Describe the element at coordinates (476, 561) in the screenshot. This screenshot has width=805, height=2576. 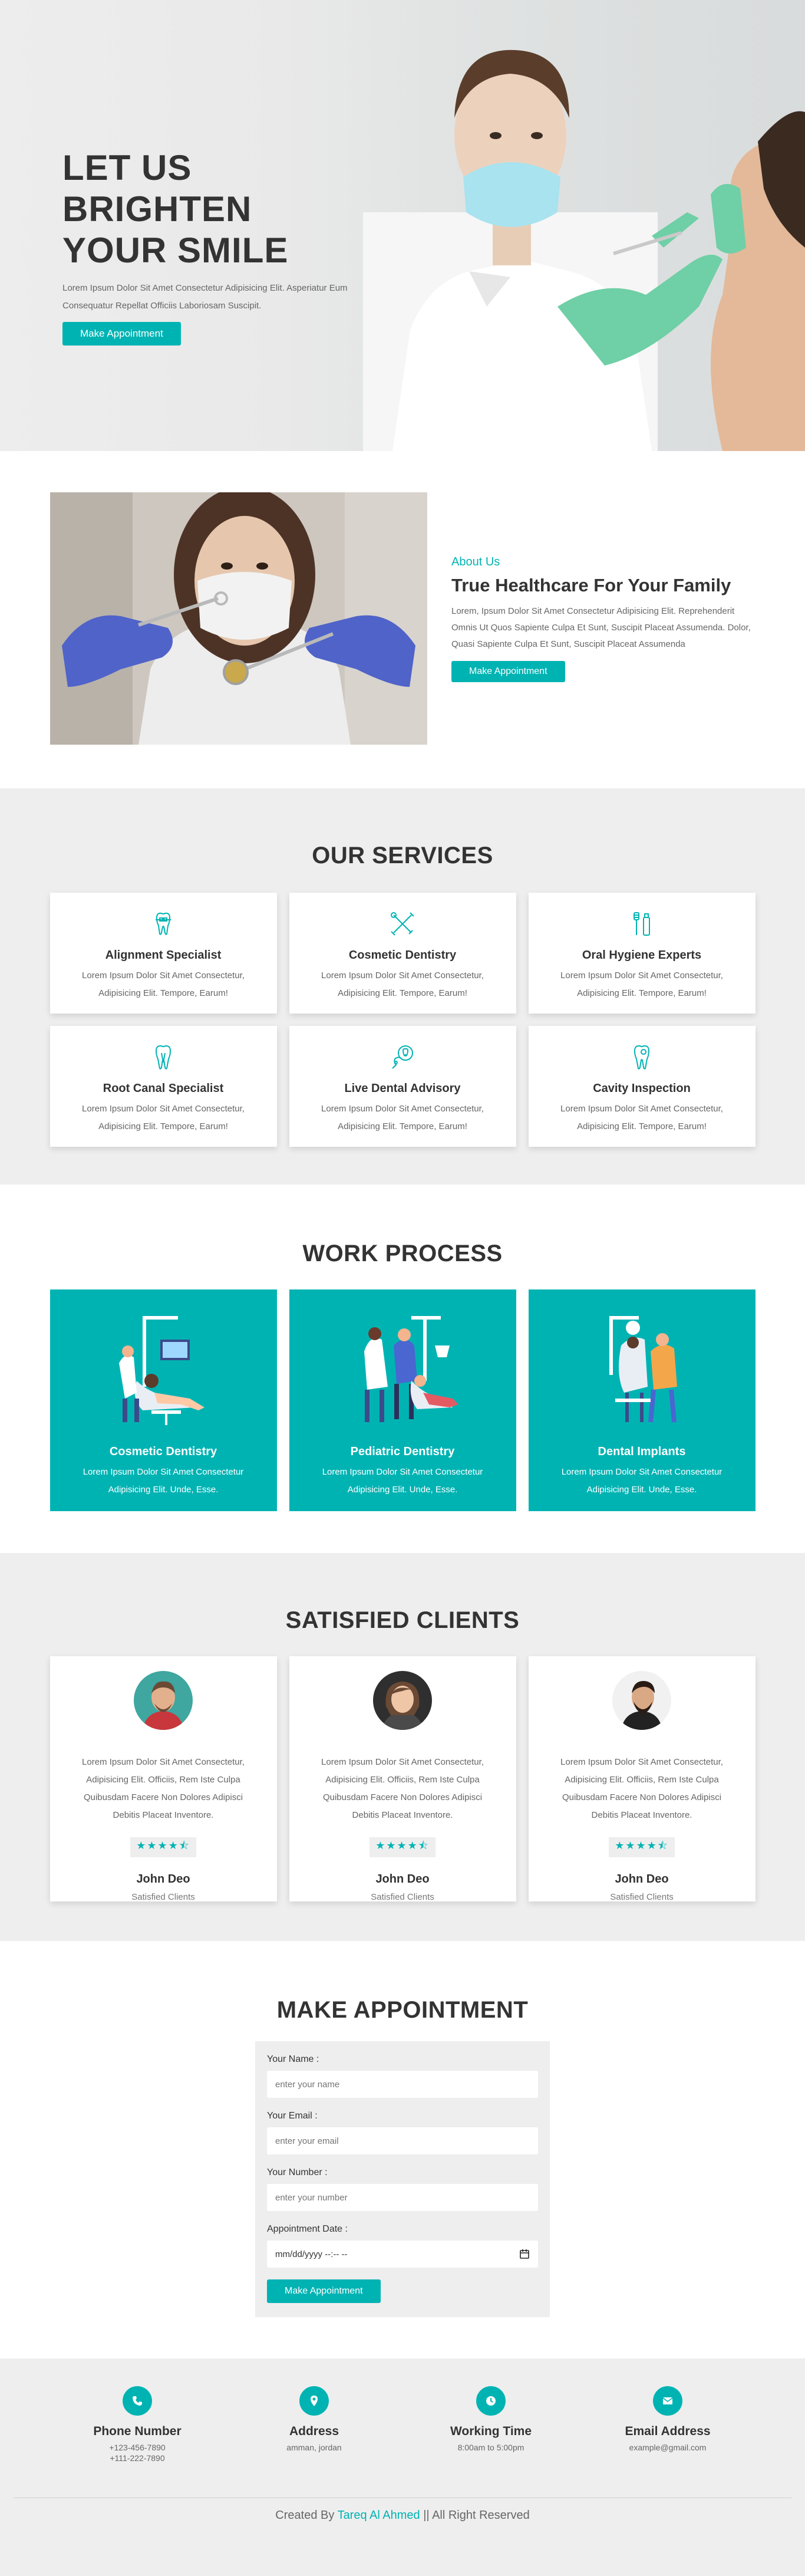
I see `about-eyebrow: About Us` at that location.